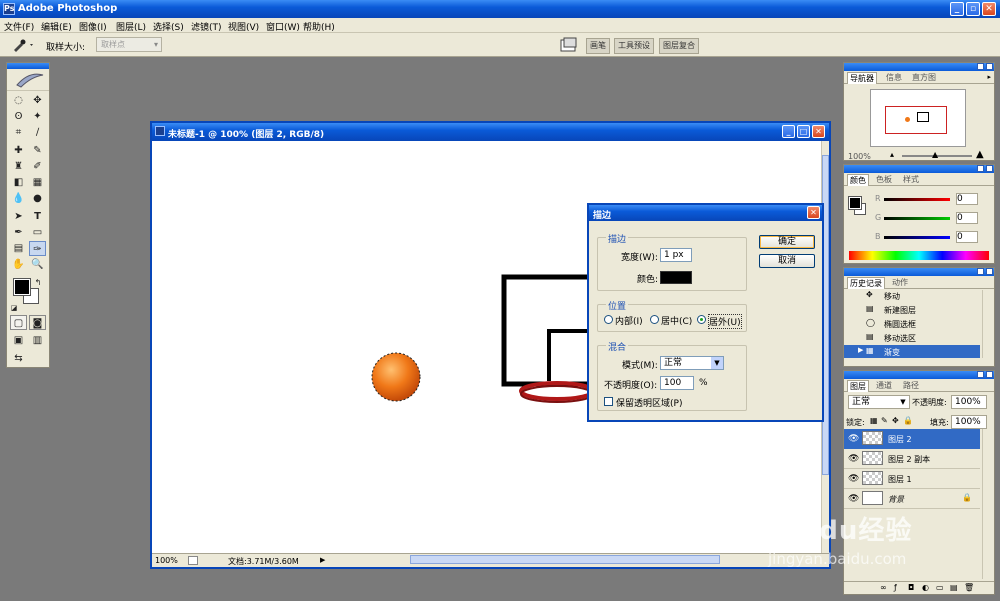 The image size is (1000, 601). Describe the element at coordinates (608, 401) in the screenshot. I see `preserve-transparency-checkbox` at that location.